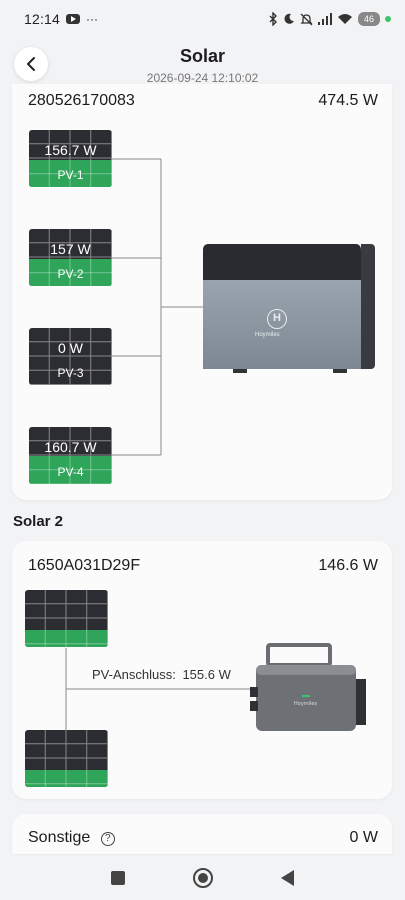 This screenshot has height=900, width=405. Describe the element at coordinates (38, 521) in the screenshot. I see `section-title-solar2: Solar 2` at that location.